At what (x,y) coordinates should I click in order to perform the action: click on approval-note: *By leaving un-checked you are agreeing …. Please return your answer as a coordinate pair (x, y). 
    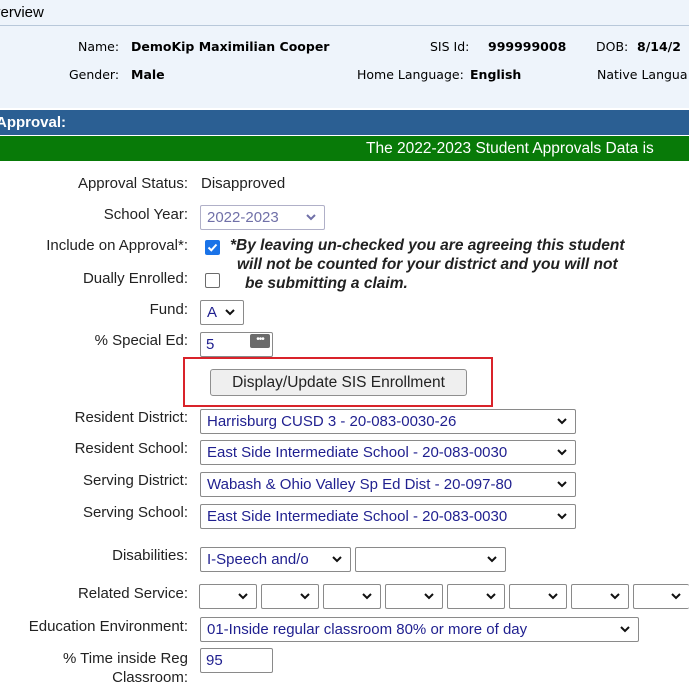
    Looking at the image, I should click on (427, 264).